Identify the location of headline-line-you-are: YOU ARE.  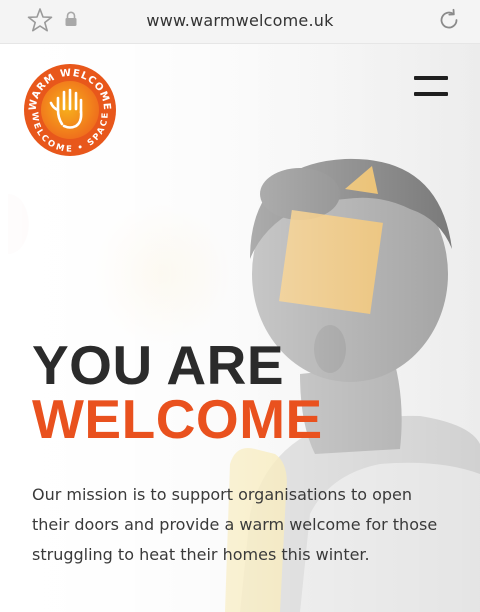
(158, 365).